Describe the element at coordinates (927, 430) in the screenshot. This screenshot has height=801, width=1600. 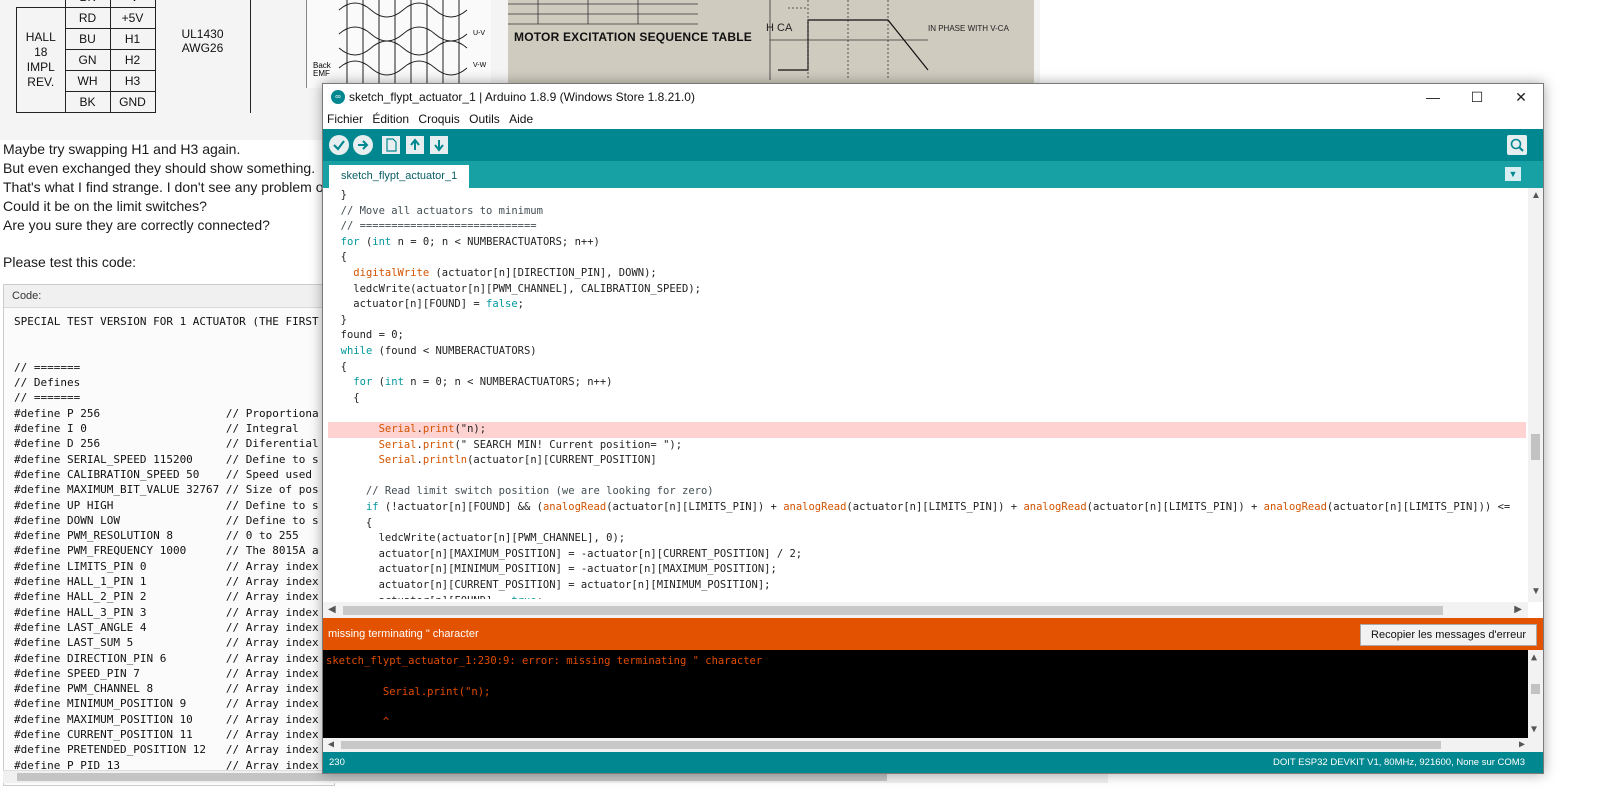
I see `code-line-error: Serial.print("n);` at that location.